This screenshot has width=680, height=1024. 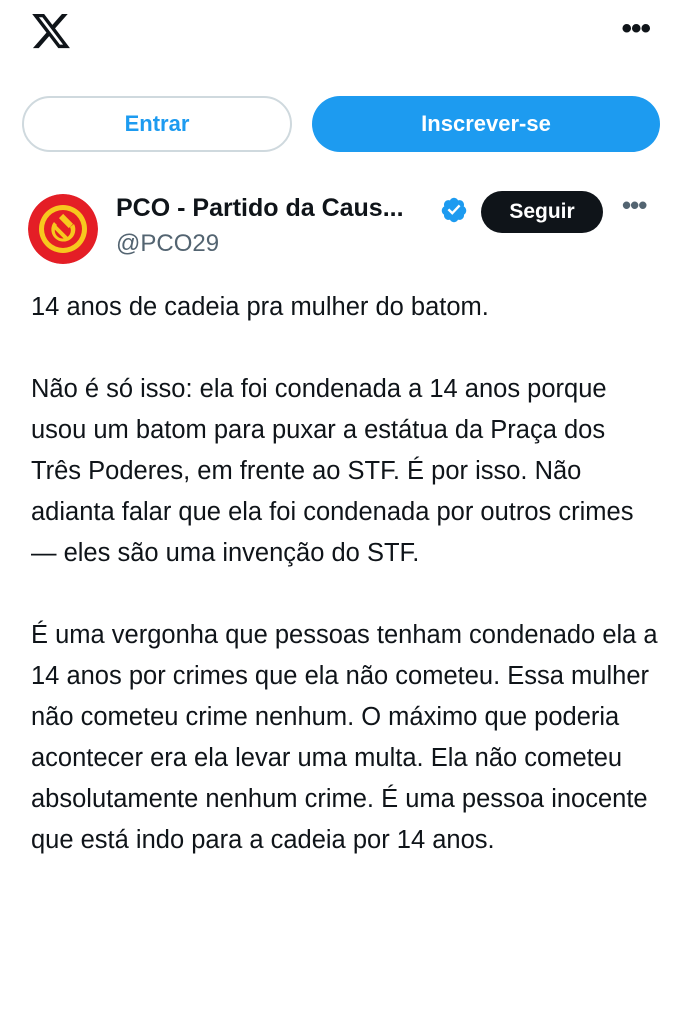 I want to click on tweet-more-icon: •••, so click(x=634, y=205).